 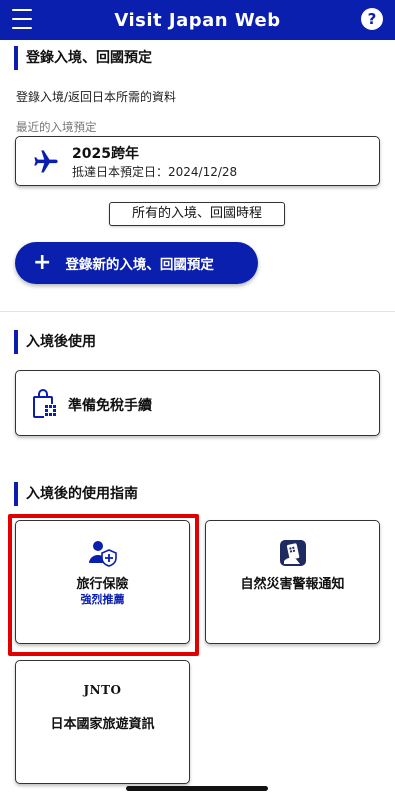 I want to click on section-title-guide: 入境後的使用指南, so click(x=76, y=494).